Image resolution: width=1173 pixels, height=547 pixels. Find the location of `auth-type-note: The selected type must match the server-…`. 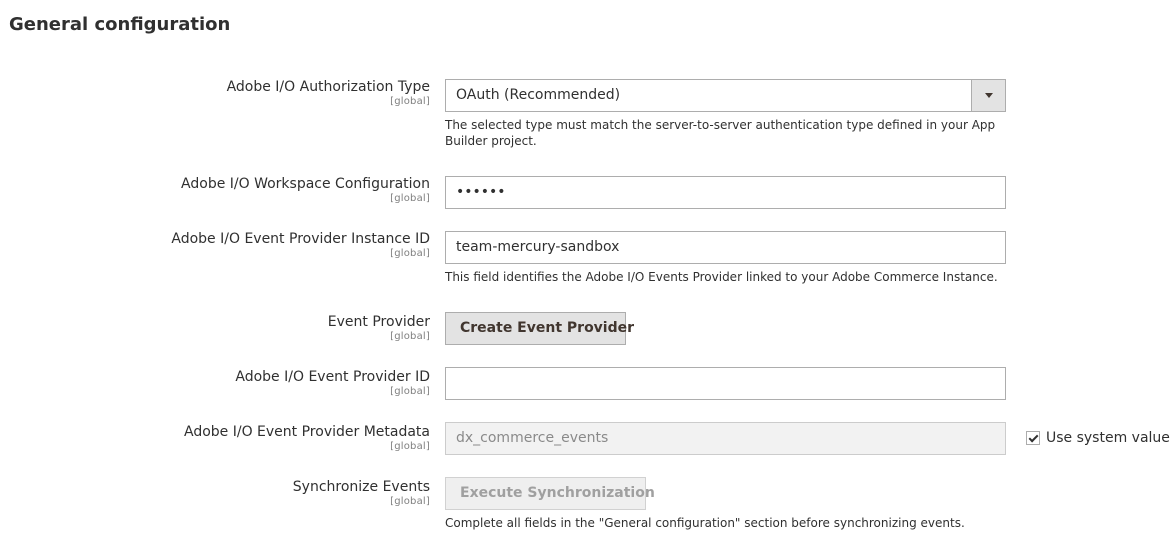

auth-type-note: The selected type must match the server-… is located at coordinates (720, 133).